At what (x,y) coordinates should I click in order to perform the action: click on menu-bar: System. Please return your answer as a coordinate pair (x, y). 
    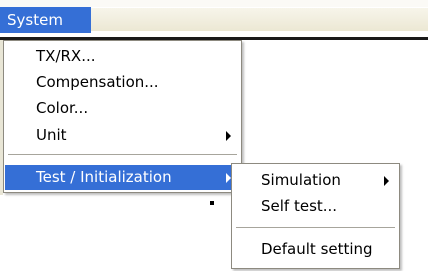
    Looking at the image, I should click on (214, 16).